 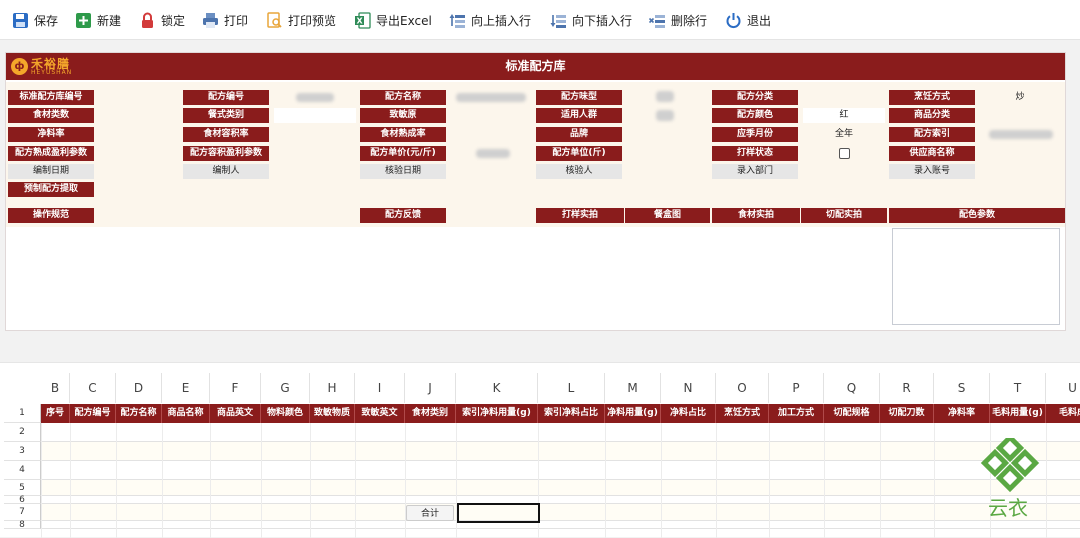 I want to click on label-recipe-name: 配方名称, so click(x=403, y=97).